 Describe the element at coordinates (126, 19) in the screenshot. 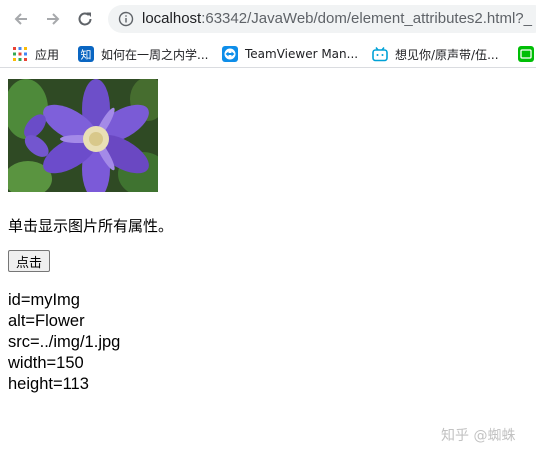

I see `info-icon` at that location.